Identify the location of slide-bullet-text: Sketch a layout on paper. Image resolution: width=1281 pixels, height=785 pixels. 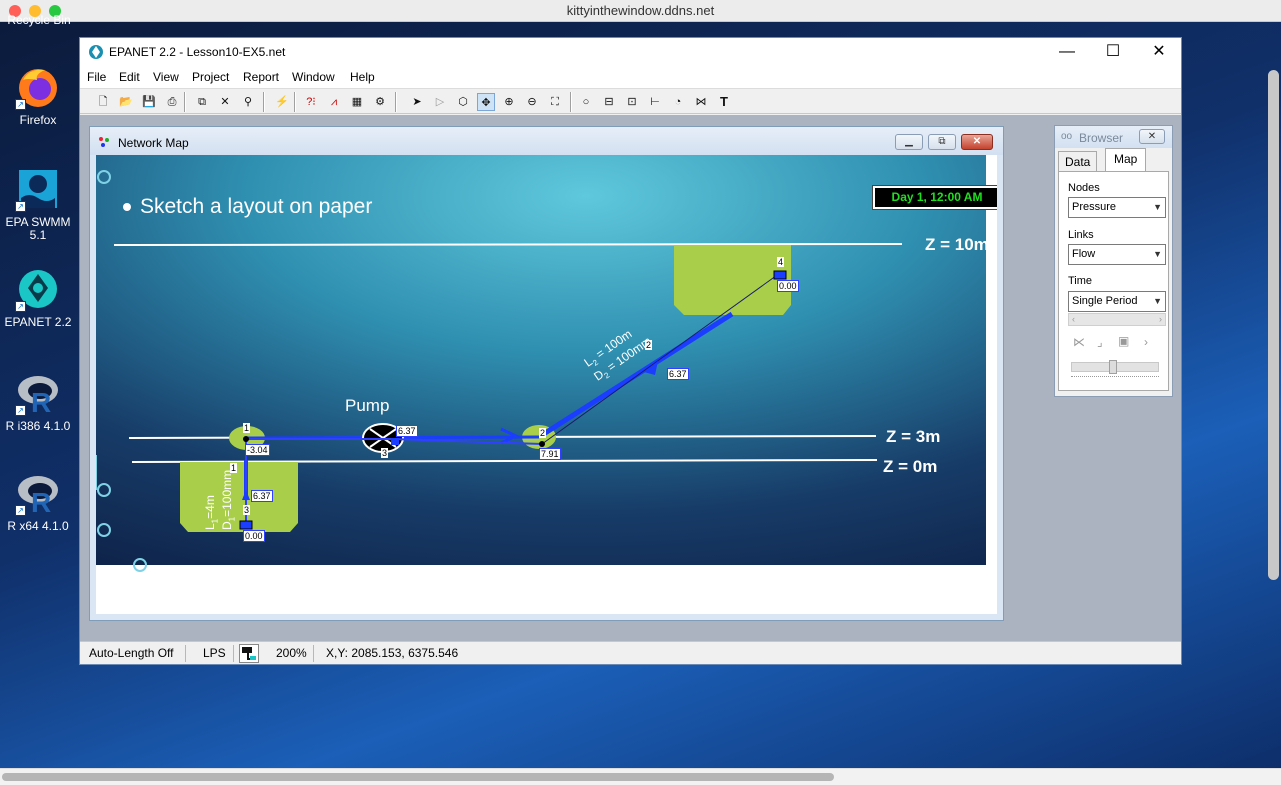
(256, 206).